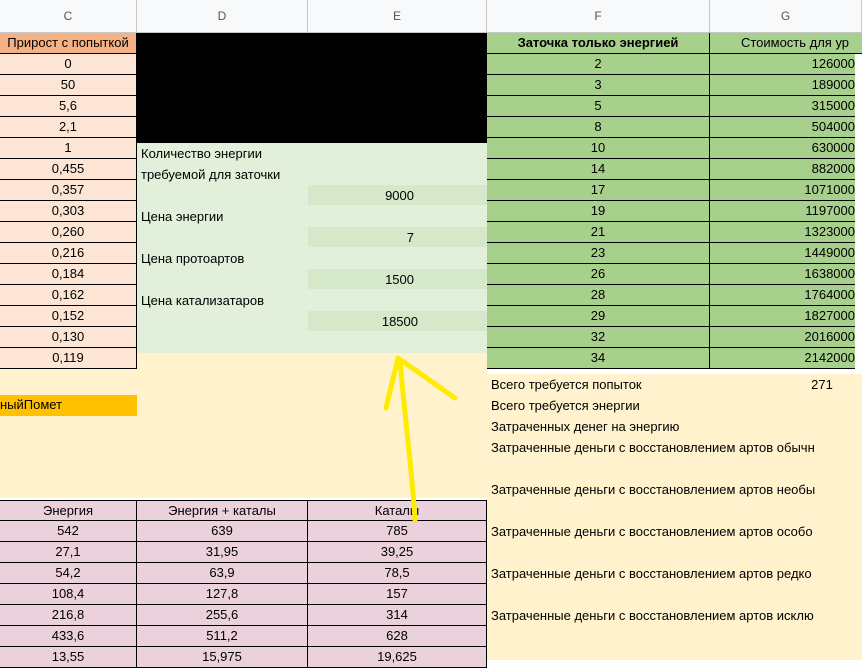 This screenshot has height=668, width=862. I want to click on arrow-annotation, so click(420, 439).